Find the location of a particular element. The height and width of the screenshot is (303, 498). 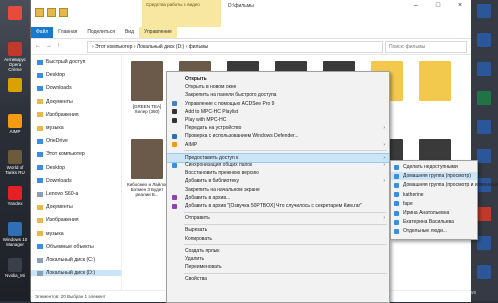

context-menu-item: Закрепить на панели быстрого доступа is located at coordinates (278, 95).